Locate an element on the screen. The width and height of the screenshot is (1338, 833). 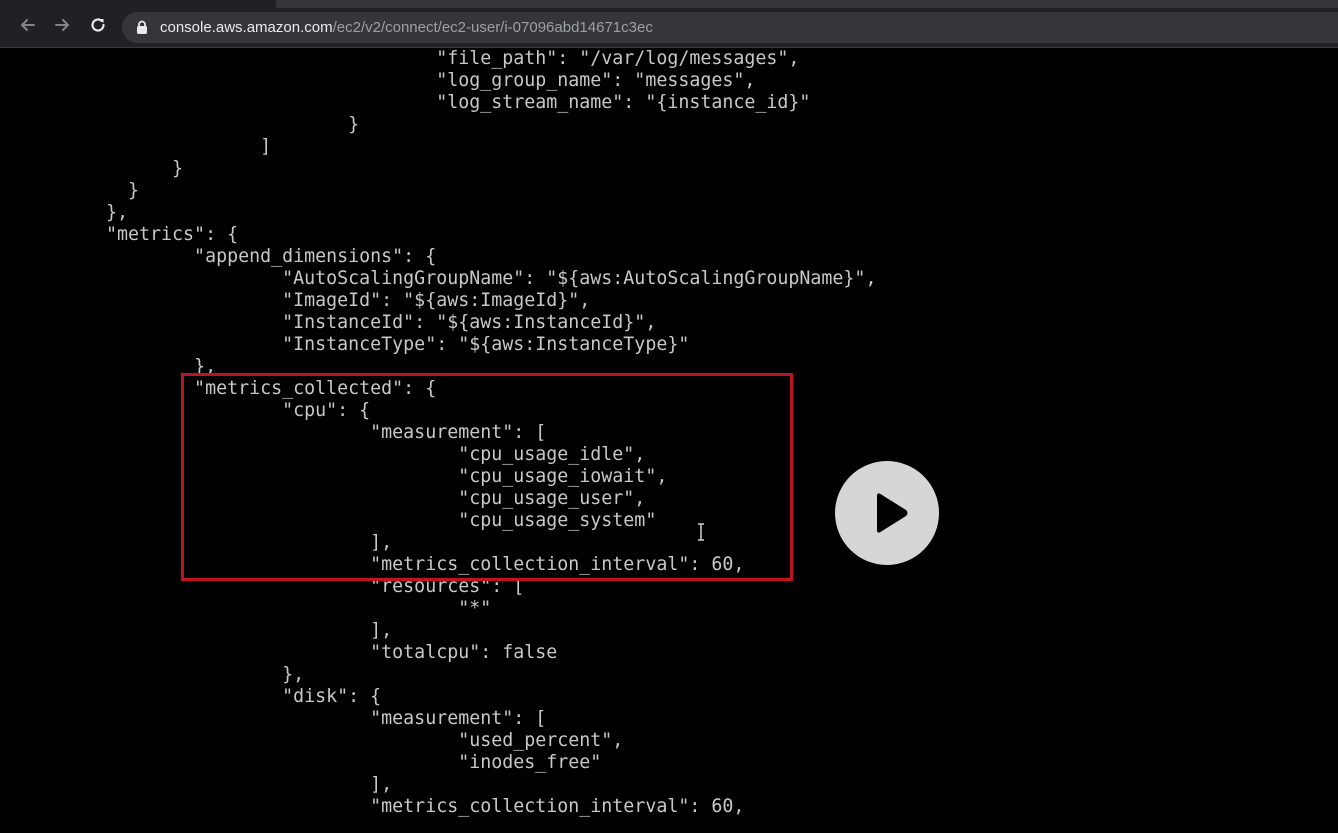
lock-icon is located at coordinates (142, 30).